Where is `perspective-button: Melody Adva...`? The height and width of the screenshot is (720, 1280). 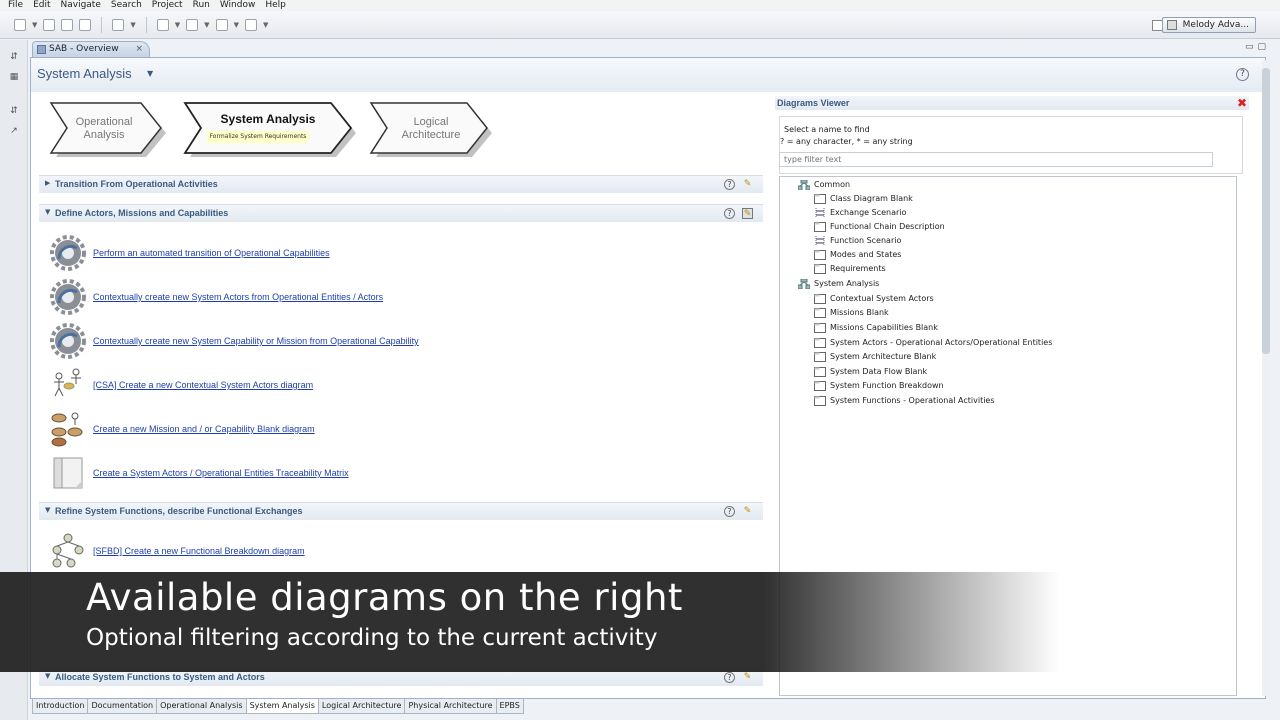 perspective-button: Melody Adva... is located at coordinates (1208, 25).